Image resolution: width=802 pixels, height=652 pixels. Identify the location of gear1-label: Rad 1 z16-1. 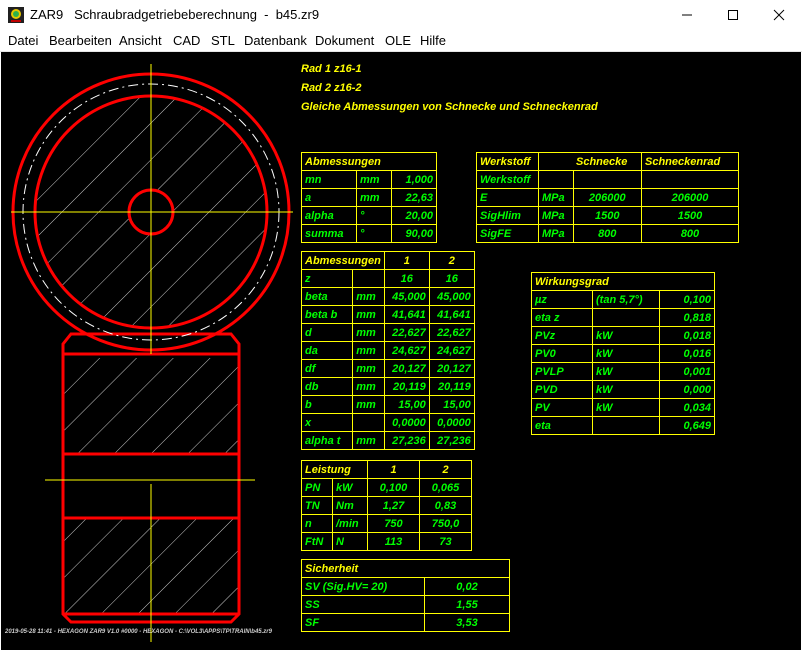
(331, 69).